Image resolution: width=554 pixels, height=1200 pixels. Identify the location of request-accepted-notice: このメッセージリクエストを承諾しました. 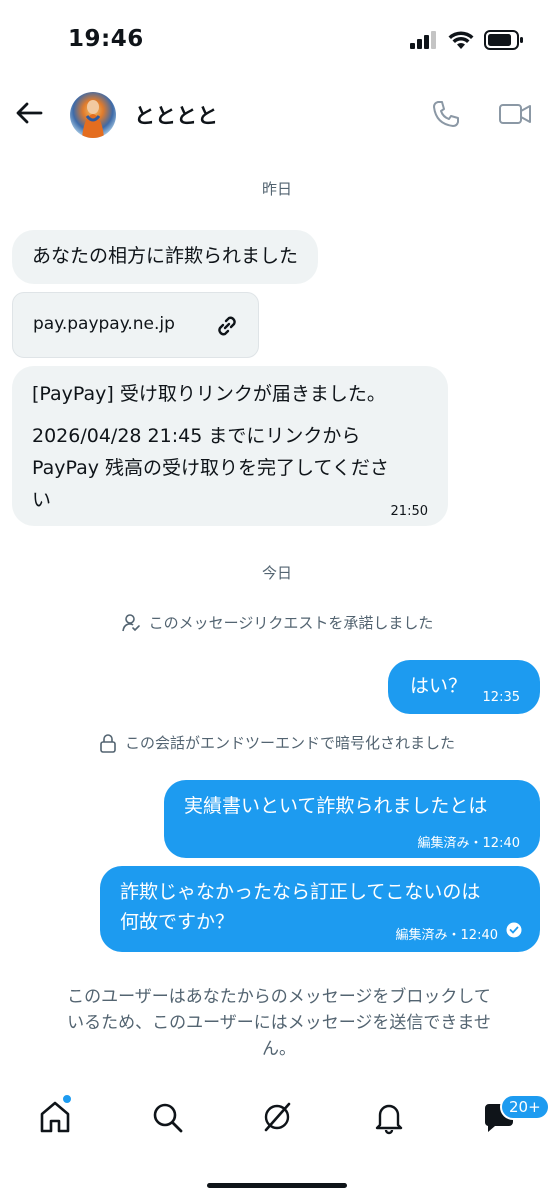
(277, 622).